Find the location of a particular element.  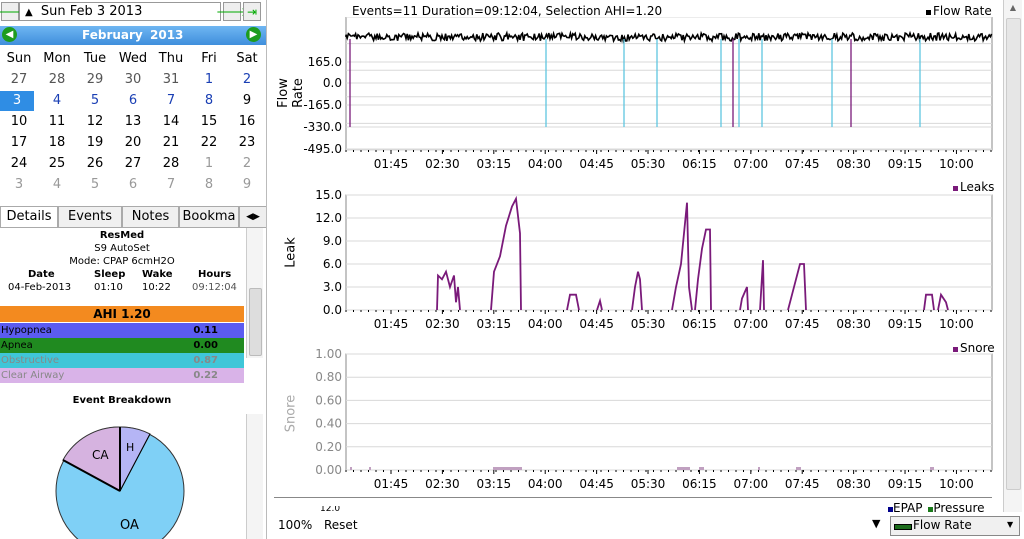

calendar-day: 26 is located at coordinates (95, 164).